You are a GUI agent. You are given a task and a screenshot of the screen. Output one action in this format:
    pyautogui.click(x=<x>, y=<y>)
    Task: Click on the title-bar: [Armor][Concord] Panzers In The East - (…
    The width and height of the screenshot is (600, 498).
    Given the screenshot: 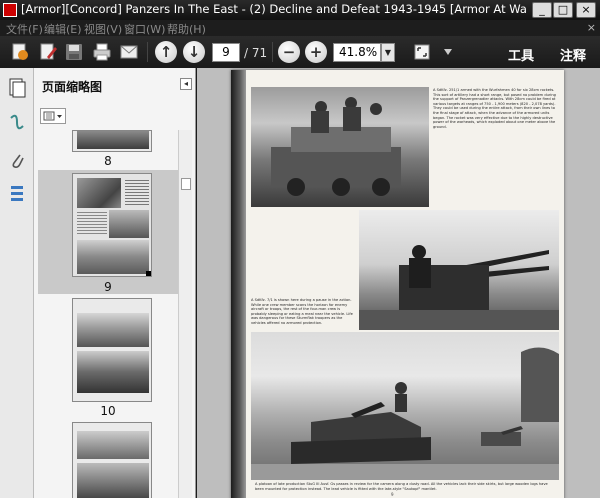 What is the action you would take?
    pyautogui.click(x=300, y=10)
    